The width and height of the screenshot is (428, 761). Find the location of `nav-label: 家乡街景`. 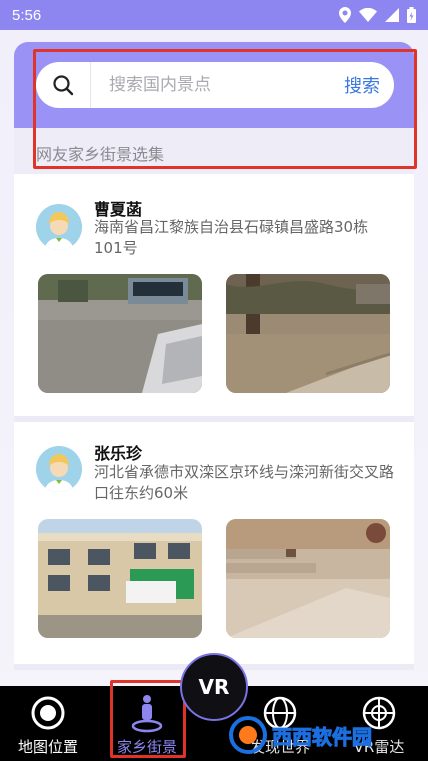

nav-label: 家乡街景 is located at coordinates (146, 747).